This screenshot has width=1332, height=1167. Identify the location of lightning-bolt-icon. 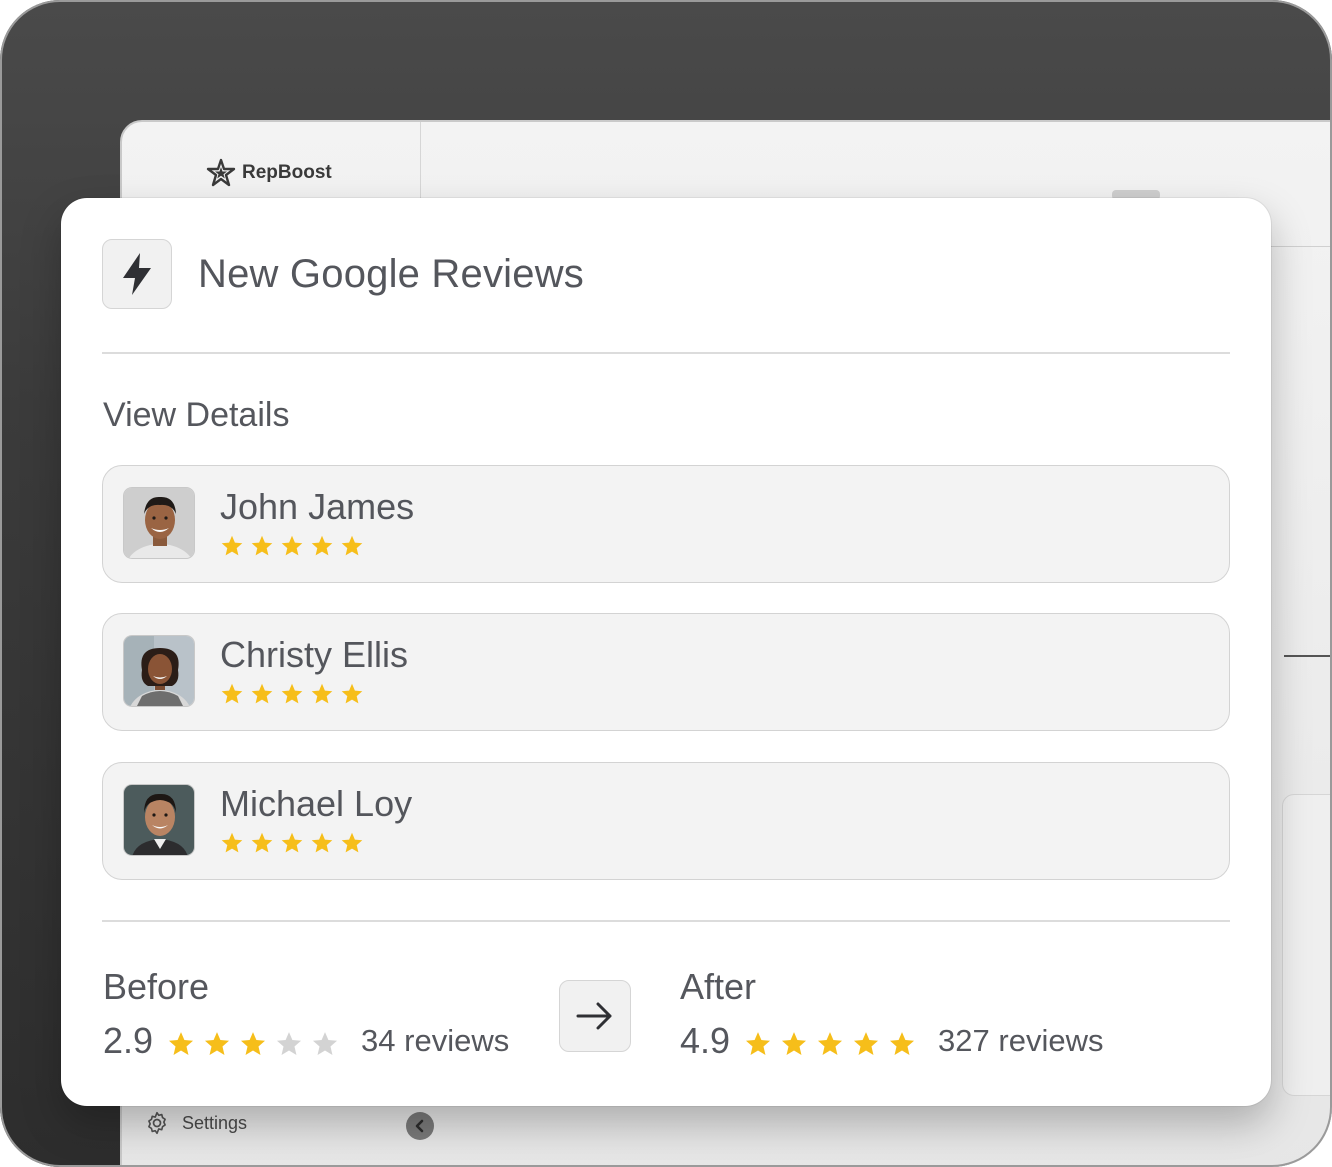
(137, 274).